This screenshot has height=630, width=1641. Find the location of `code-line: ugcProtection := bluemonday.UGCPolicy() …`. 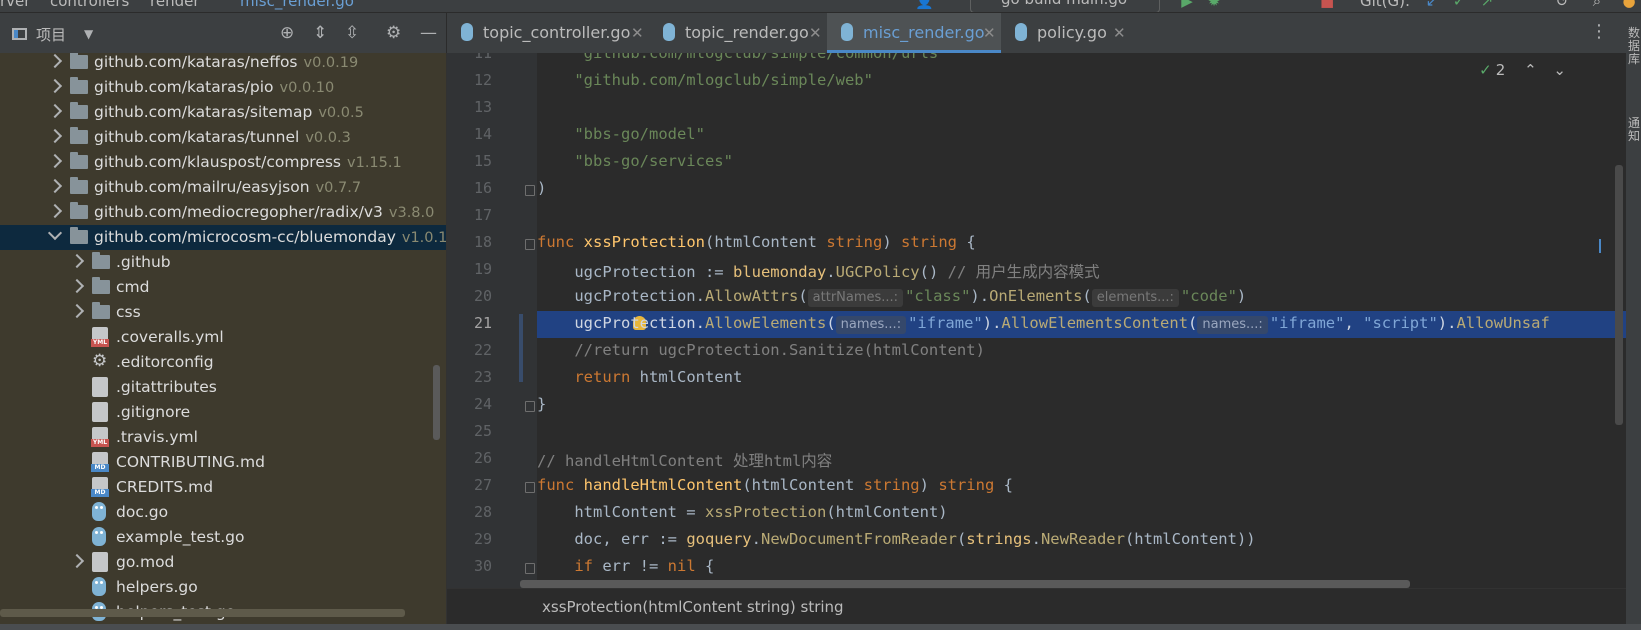

code-line: ugcProtection := bluemonday.UGCPolicy() … is located at coordinates (837, 272).